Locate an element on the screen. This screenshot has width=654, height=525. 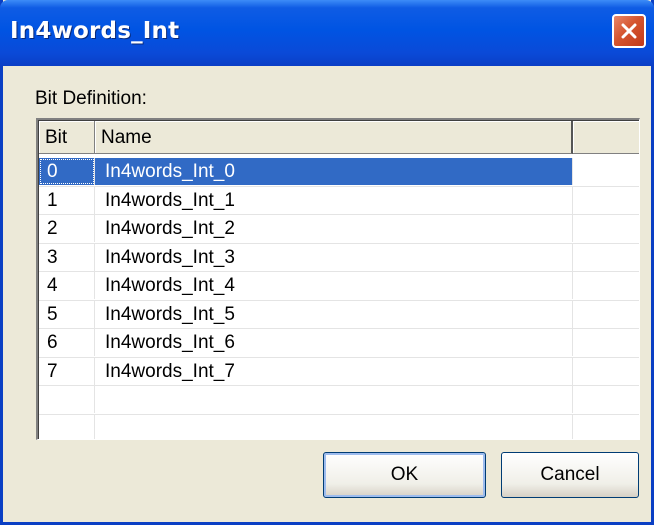
bit-cell: 6 is located at coordinates (67, 342).